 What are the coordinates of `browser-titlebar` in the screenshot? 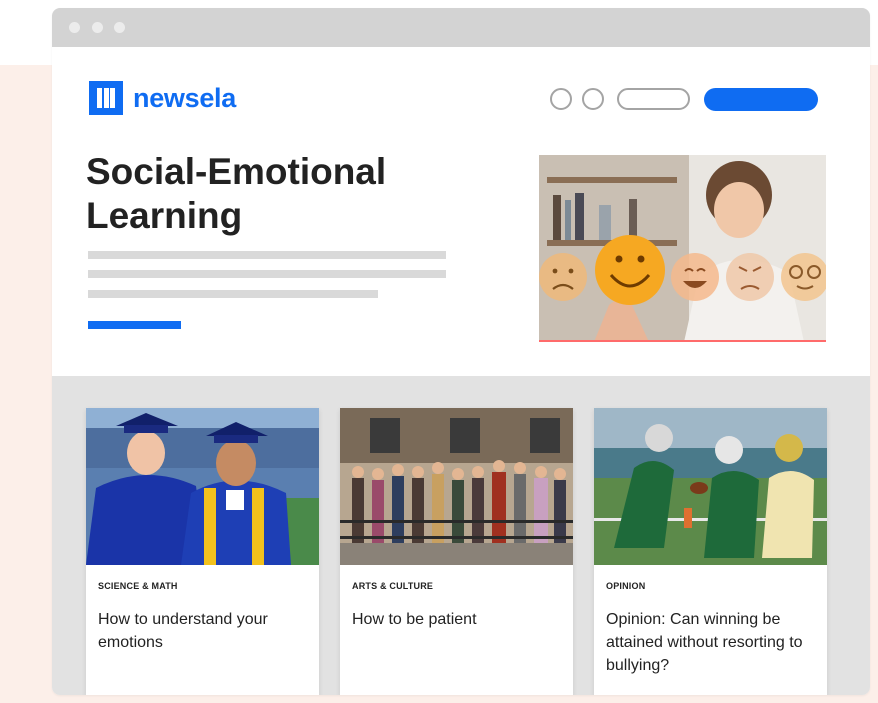 It's located at (461, 27).